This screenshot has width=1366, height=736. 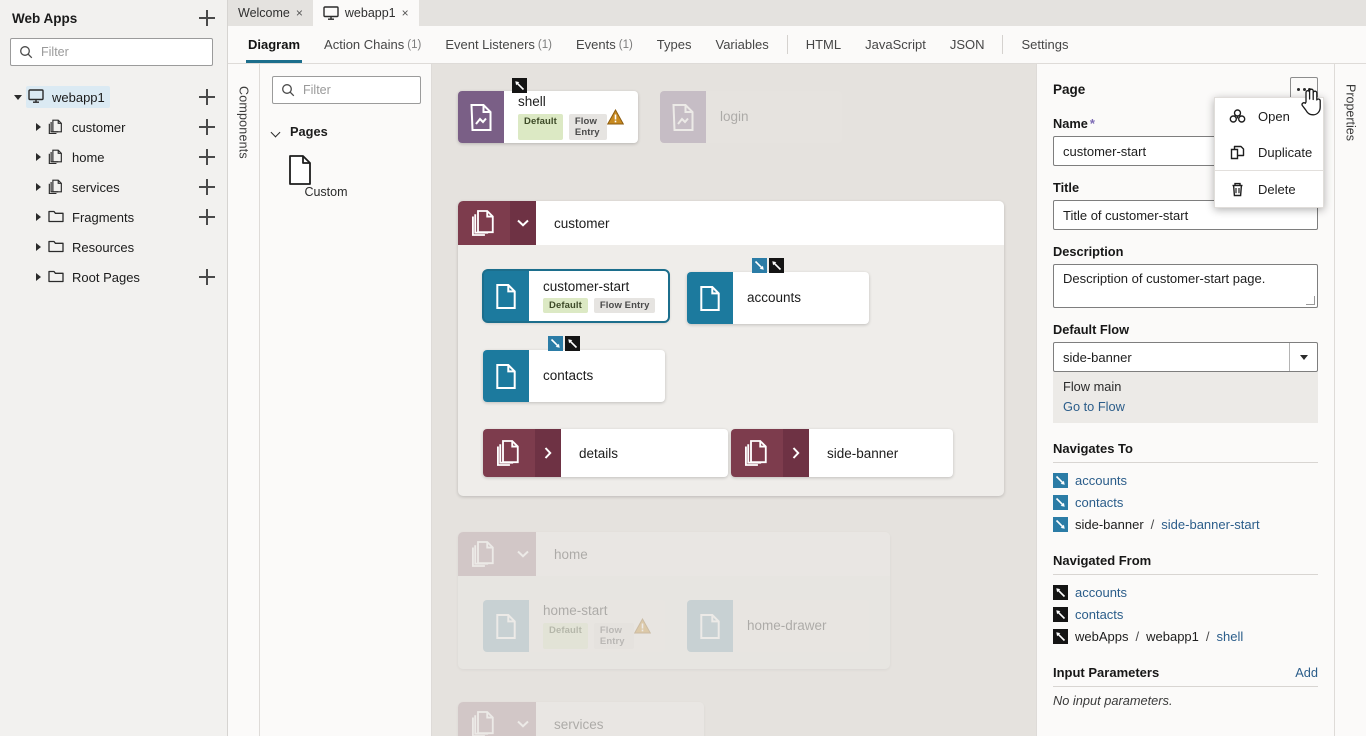 What do you see at coordinates (1091, 329) in the screenshot?
I see `default-flow-label: Default Flow` at bounding box center [1091, 329].